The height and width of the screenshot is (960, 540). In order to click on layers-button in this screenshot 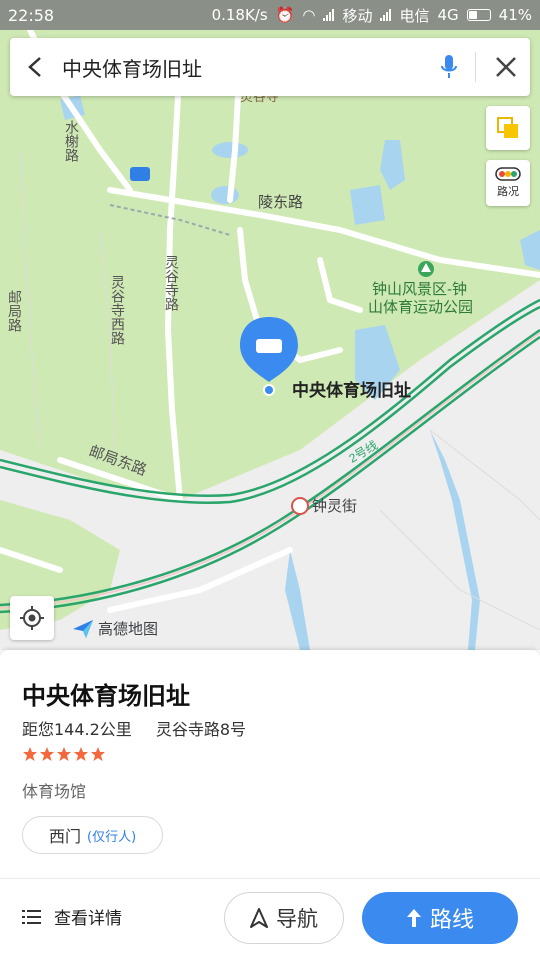, I will do `click(508, 128)`.